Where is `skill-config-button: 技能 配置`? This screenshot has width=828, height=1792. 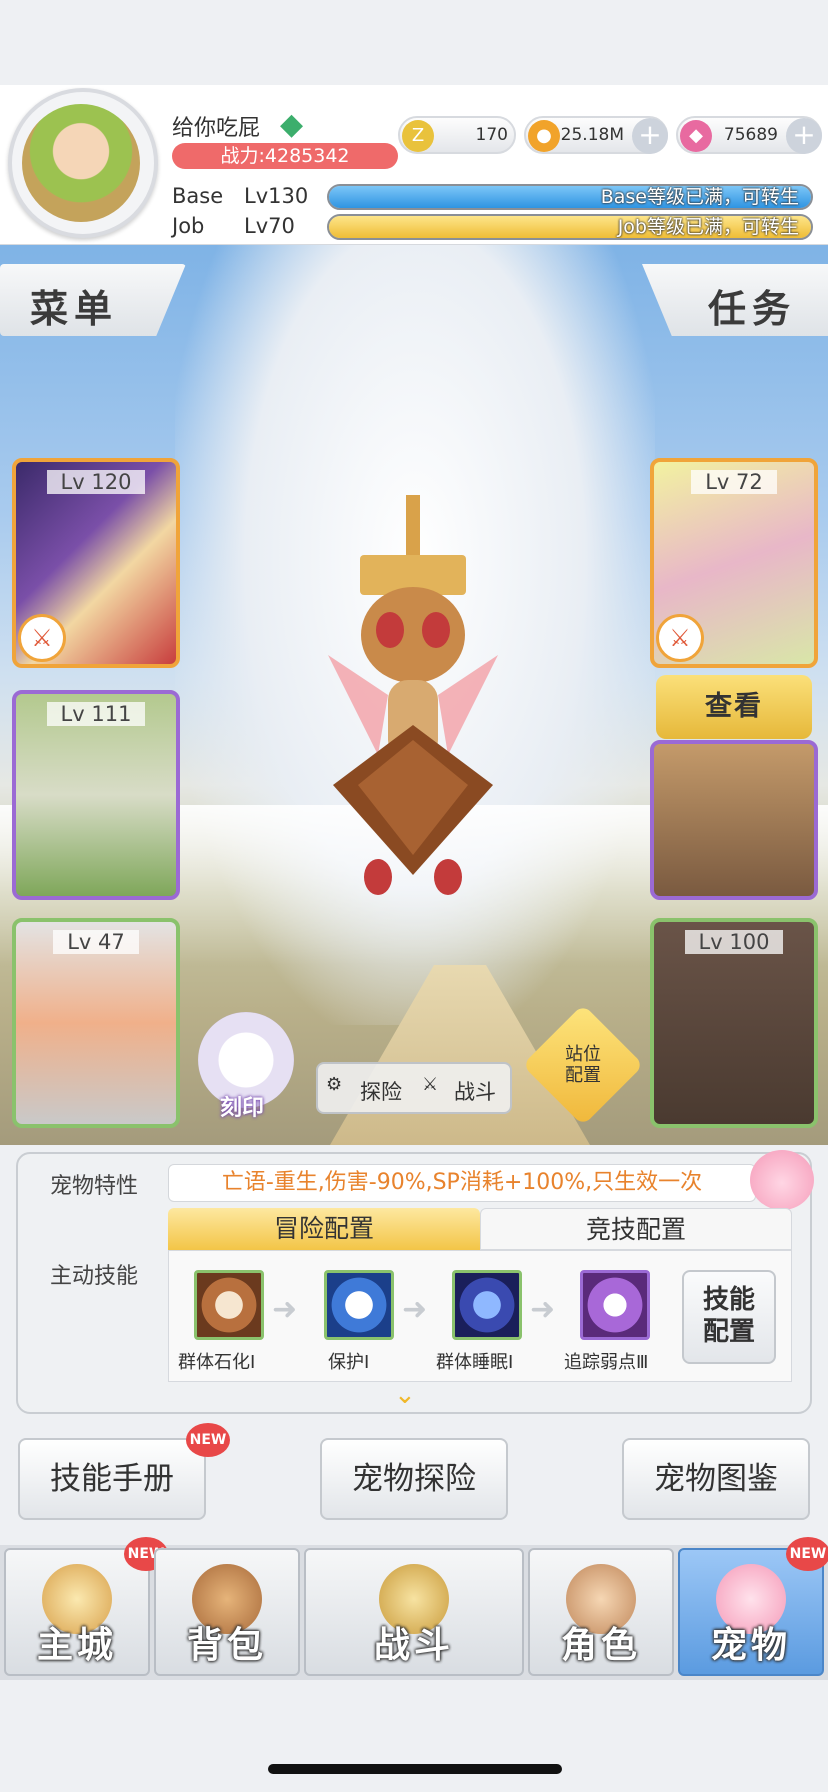 skill-config-button: 技能 配置 is located at coordinates (729, 1317).